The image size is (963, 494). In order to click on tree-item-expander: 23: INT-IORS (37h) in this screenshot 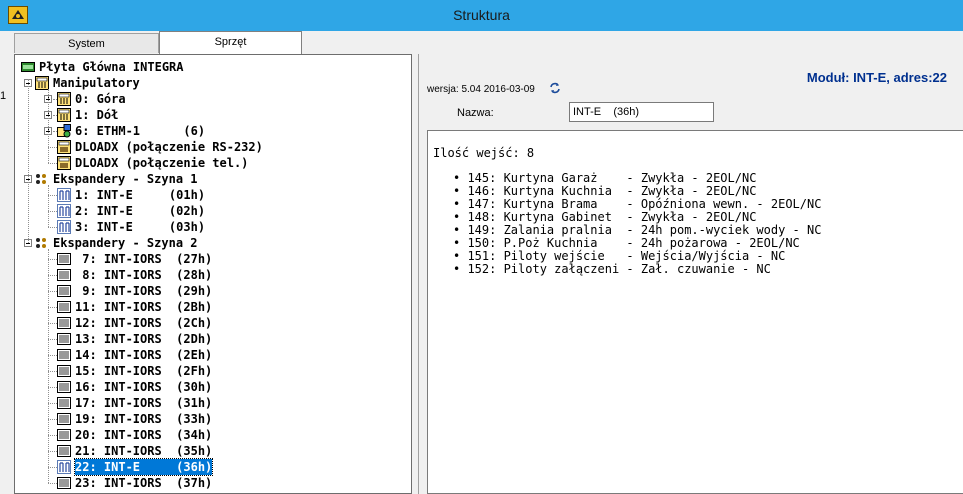, I will do `click(213, 483)`.